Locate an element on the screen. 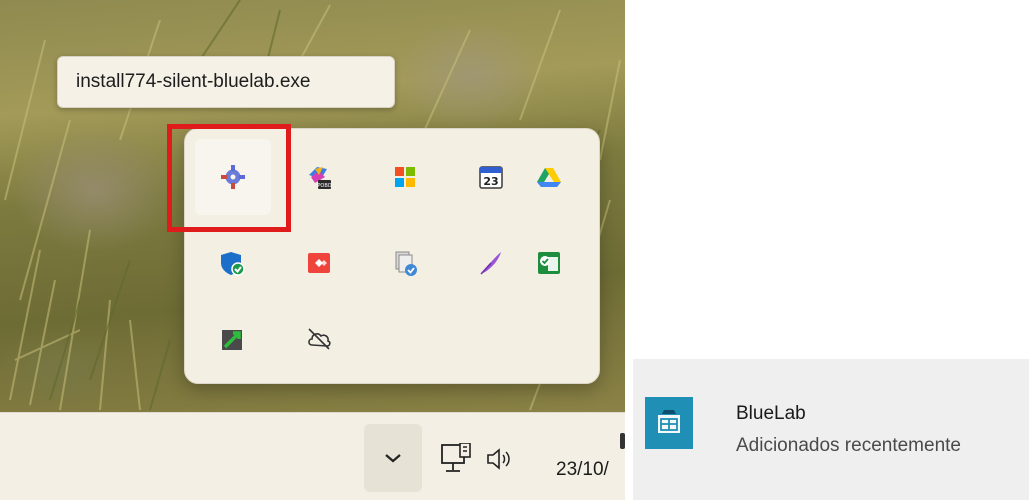 This screenshot has width=1029, height=500. cloud-offline-icon is located at coordinates (319, 339).